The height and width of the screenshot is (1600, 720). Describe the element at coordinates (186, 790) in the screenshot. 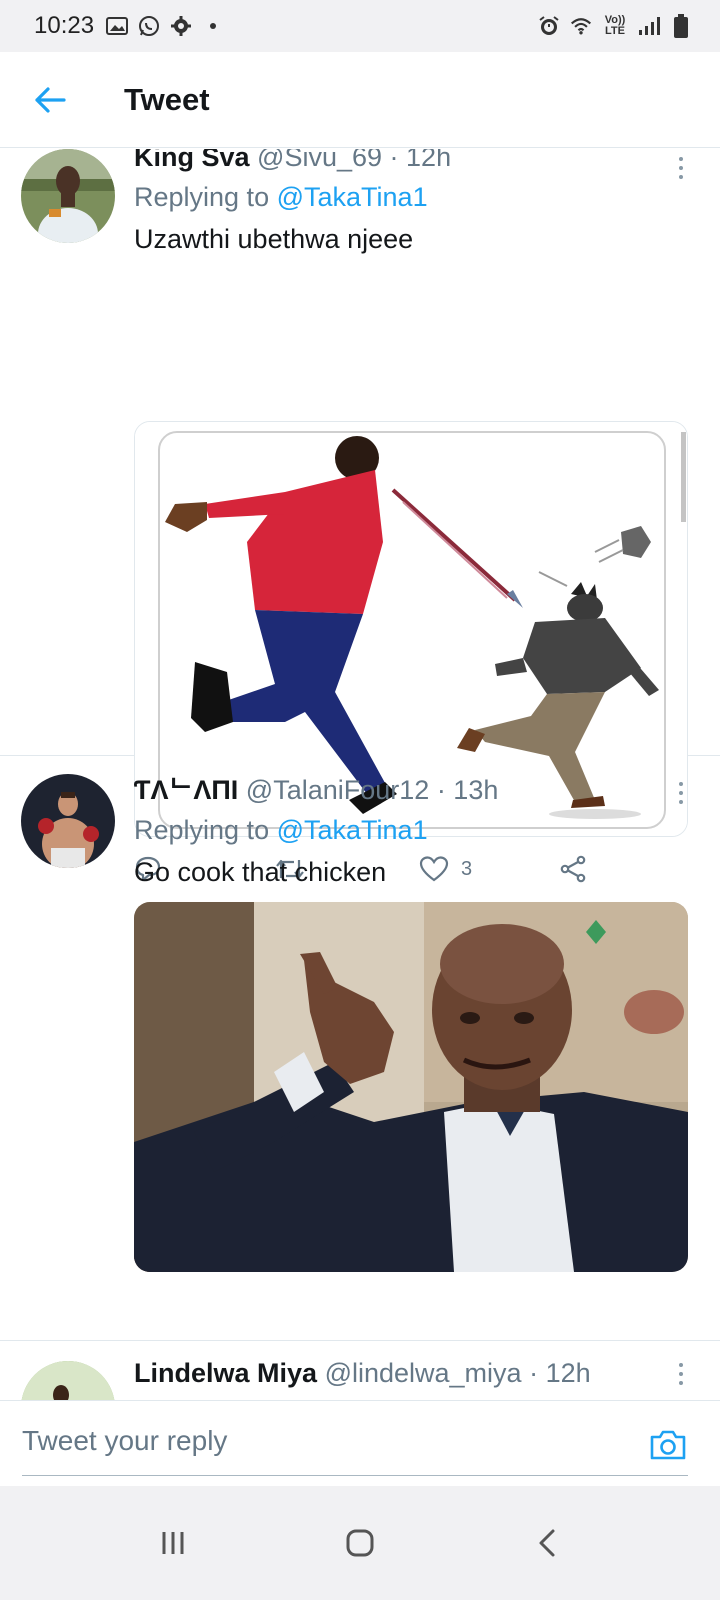

I see `display-name: ƬΛᄂΛПI` at that location.